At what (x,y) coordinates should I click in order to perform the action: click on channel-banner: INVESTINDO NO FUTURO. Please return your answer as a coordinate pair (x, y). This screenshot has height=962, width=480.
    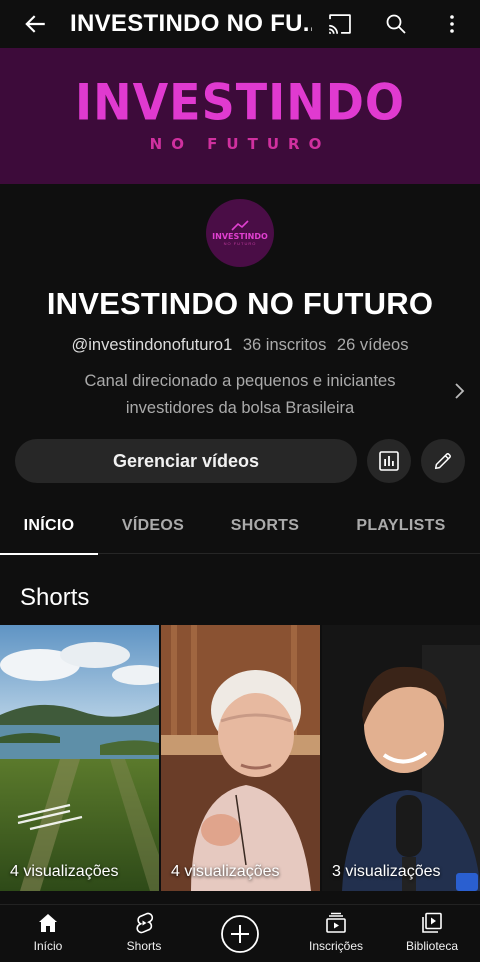
    Looking at the image, I should click on (240, 116).